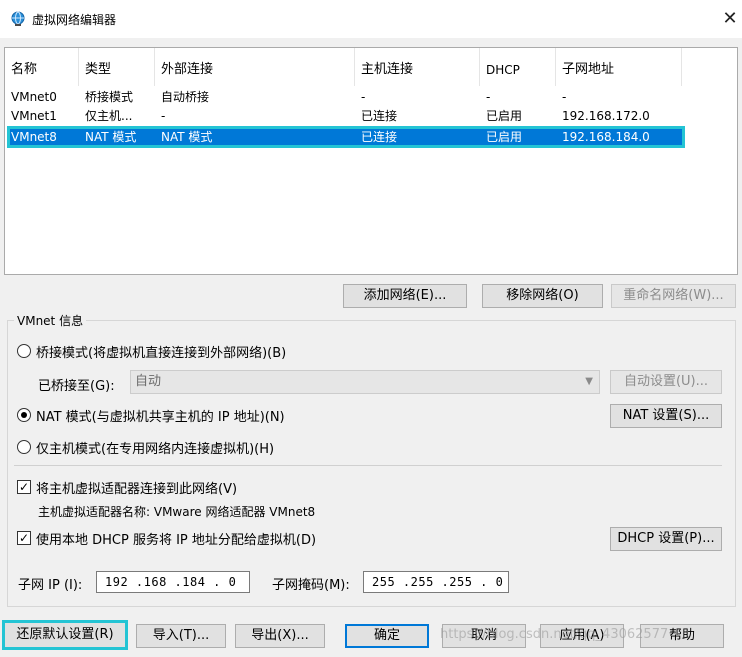  What do you see at coordinates (371, 97) in the screenshot?
I see `table-row: VMnet0 桥接模式 自动桥接 - - -` at bounding box center [371, 97].